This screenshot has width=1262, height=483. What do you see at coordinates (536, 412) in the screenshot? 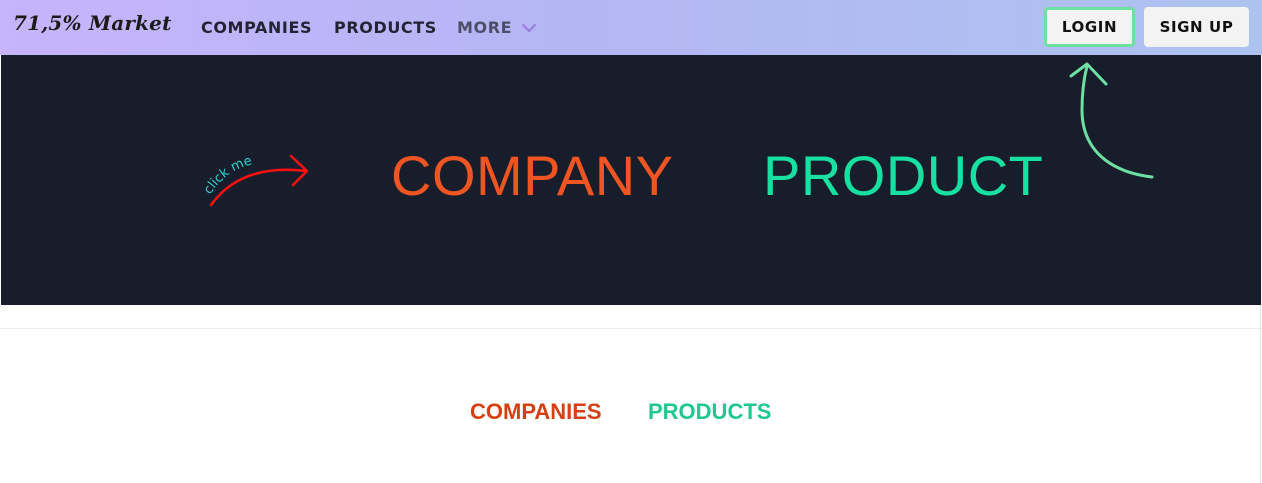
I see `tab-companies: COMPANIES` at bounding box center [536, 412].